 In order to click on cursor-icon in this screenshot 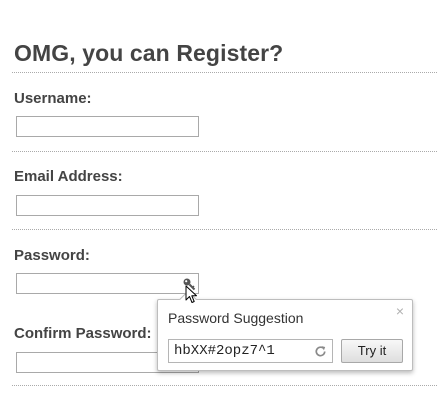, I will do `click(191, 294)`.